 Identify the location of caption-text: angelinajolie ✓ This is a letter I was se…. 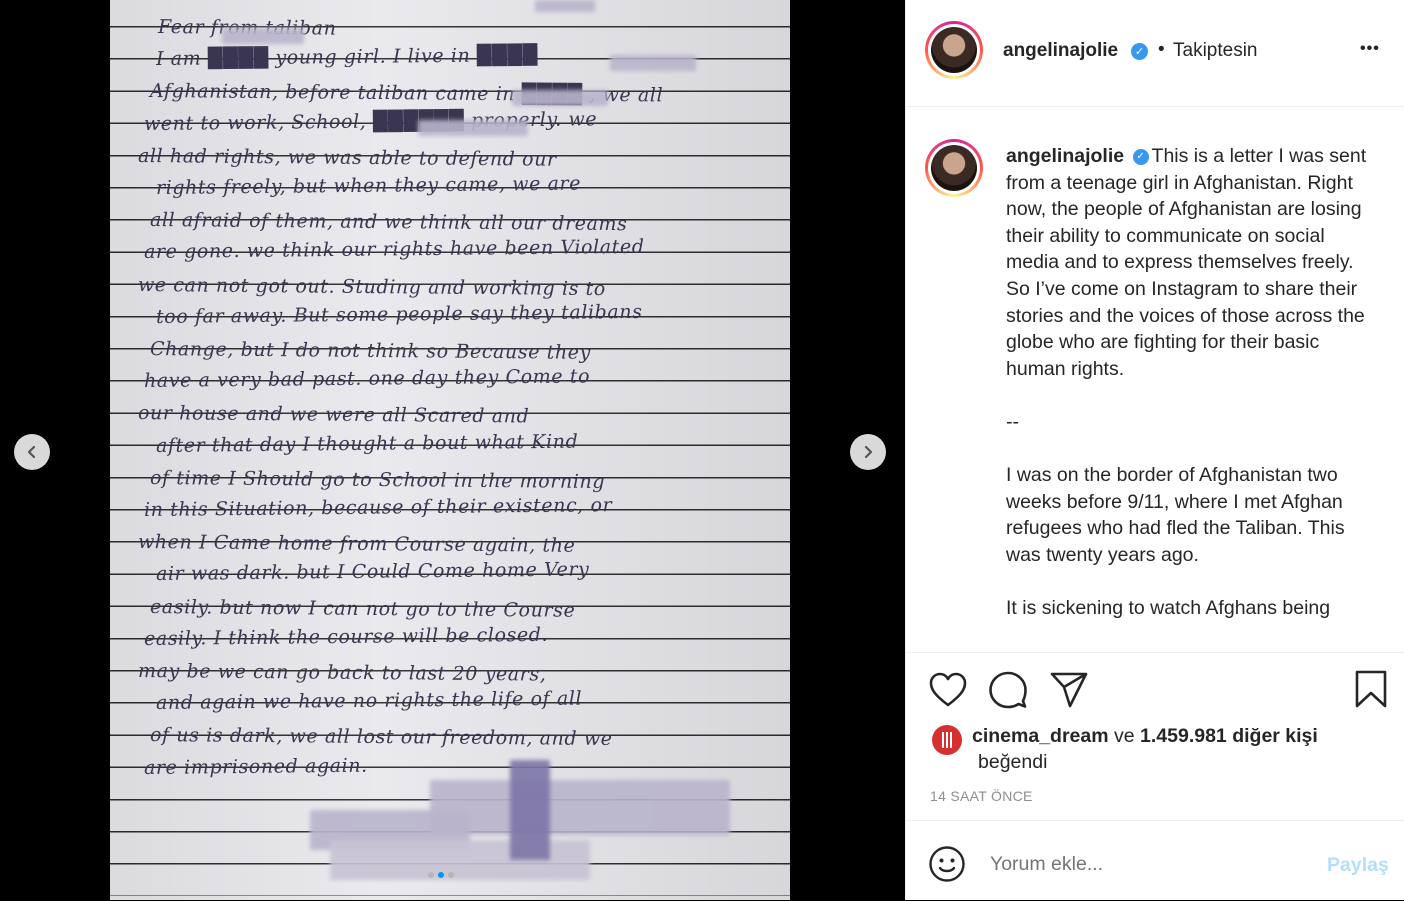
(1188, 382).